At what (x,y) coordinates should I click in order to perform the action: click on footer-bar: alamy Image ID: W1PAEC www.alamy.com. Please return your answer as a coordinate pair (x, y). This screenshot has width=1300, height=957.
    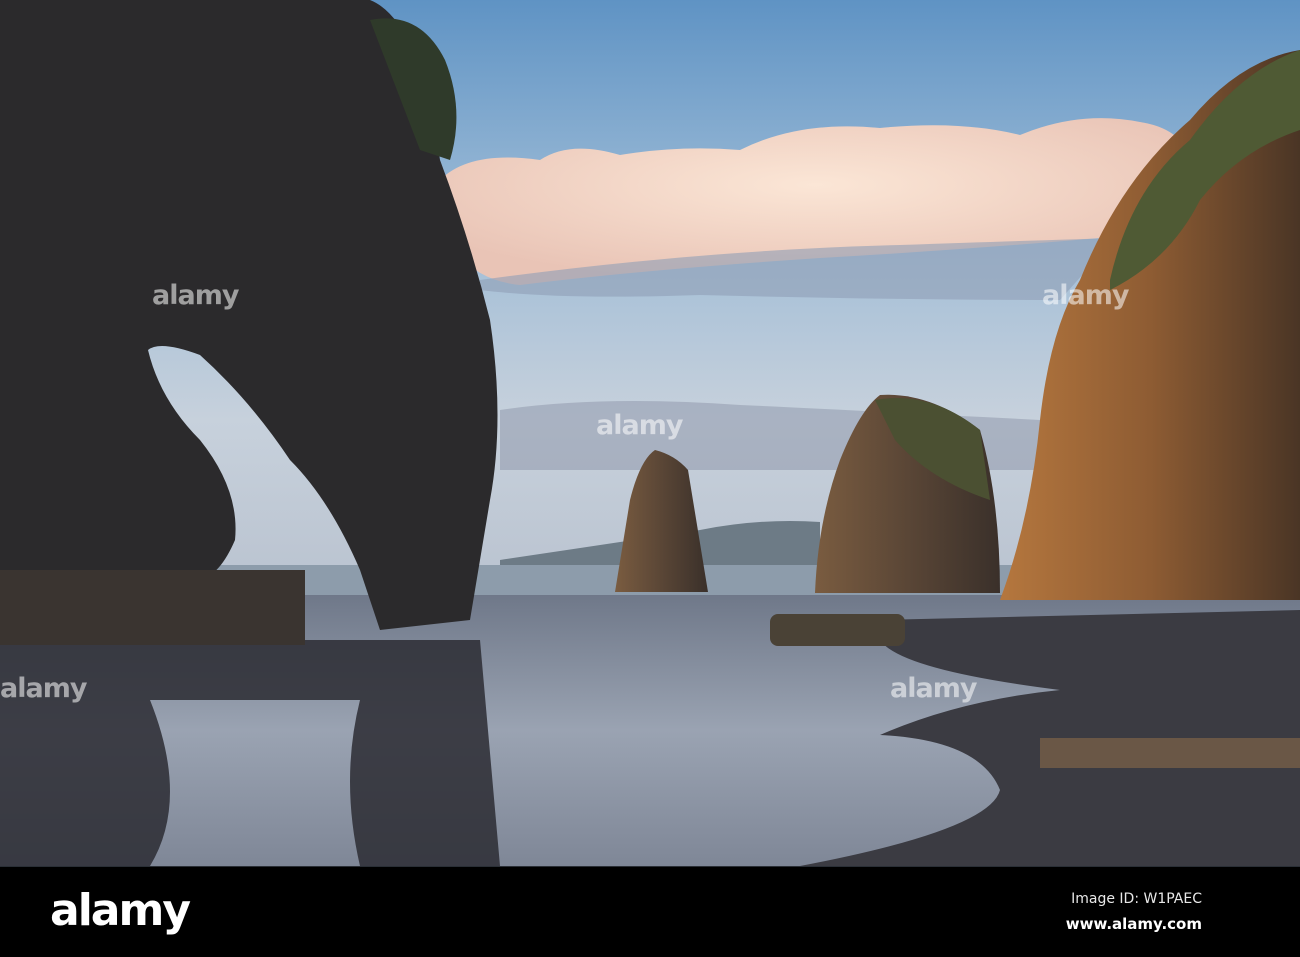
    Looking at the image, I should click on (650, 911).